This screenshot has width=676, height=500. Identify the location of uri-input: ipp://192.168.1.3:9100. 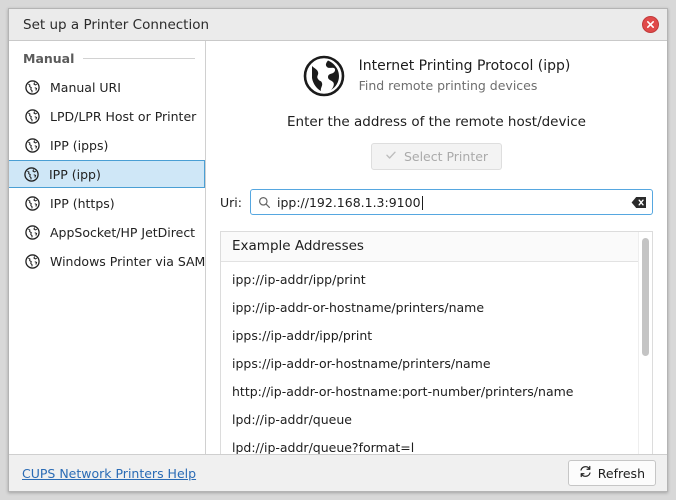
(451, 202).